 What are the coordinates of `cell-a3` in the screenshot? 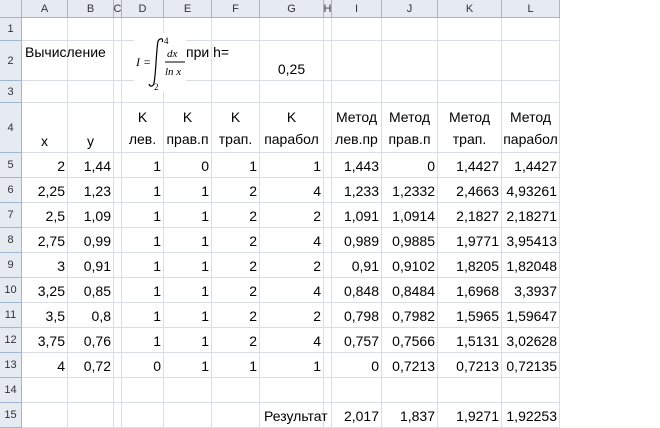 It's located at (45, 92).